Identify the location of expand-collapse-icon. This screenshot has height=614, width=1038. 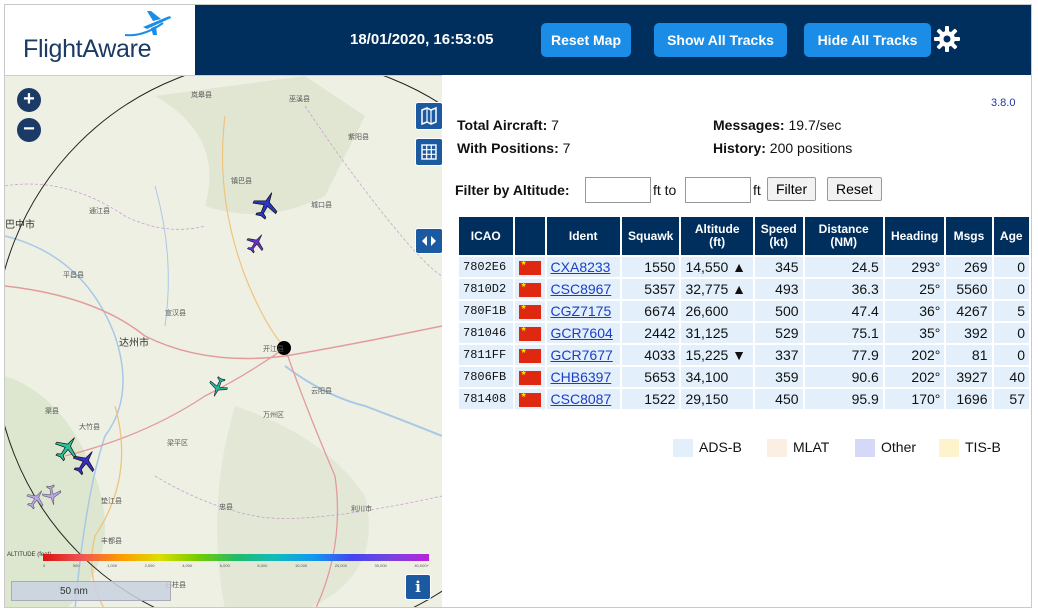
(429, 241).